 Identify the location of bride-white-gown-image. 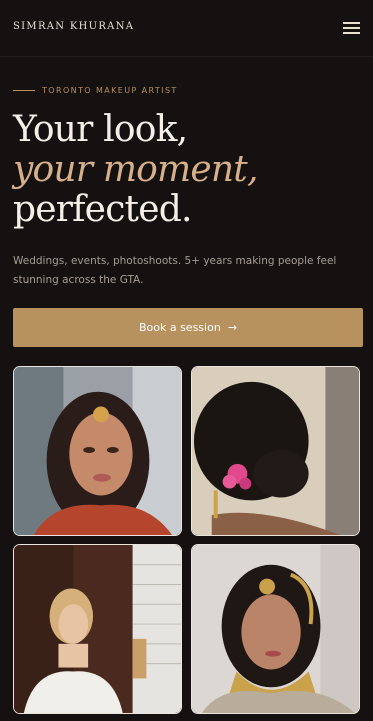
(97, 629).